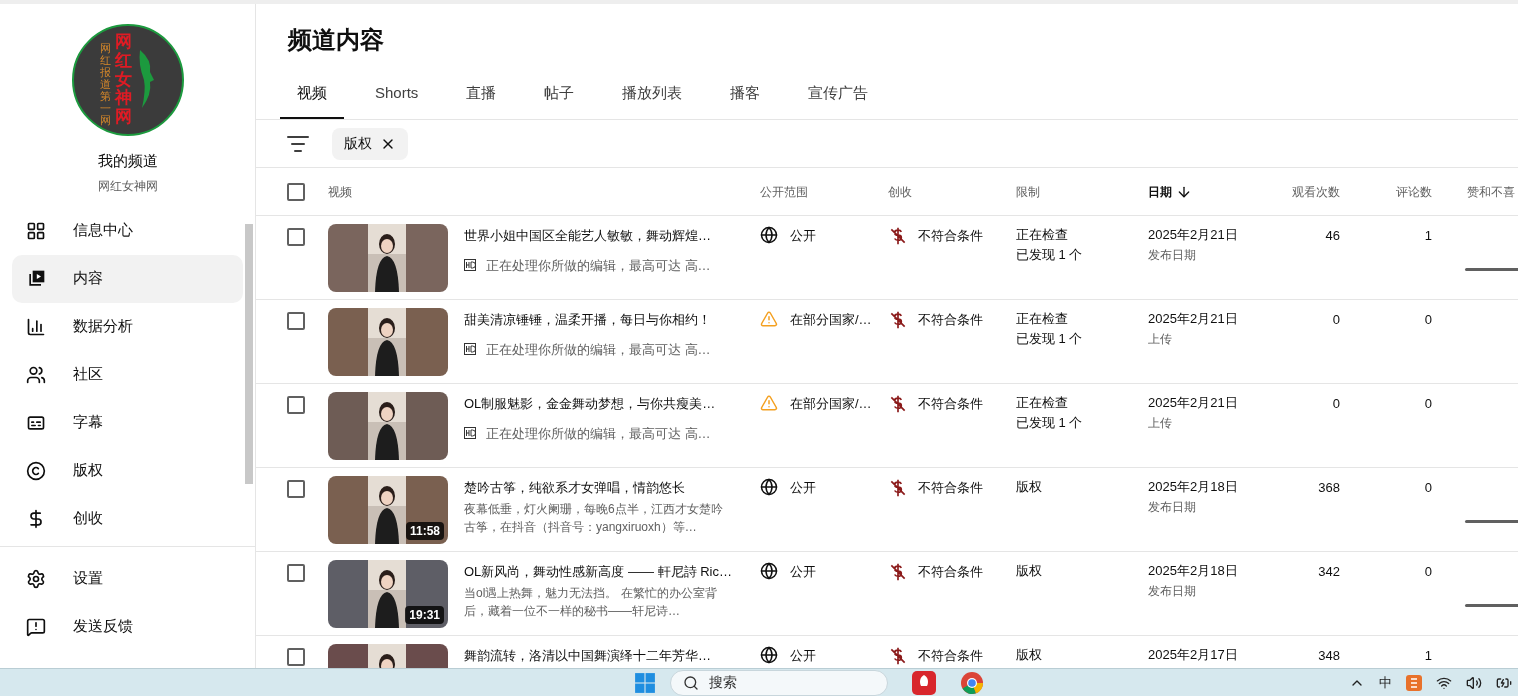 This screenshot has height=696, width=1518. I want to click on table-row: 19:31 OL新风尚，舞动性感新高度 —— 軒尼詩 Ric… 当ol遇上热舞，魅力无法挡。 在繁忙的办公室背后，藏着一位不一样的秘书——轩尼诗… 公开 不符合条件 版权 2025年2月18日 发布日期 342 0, so click(887, 594).